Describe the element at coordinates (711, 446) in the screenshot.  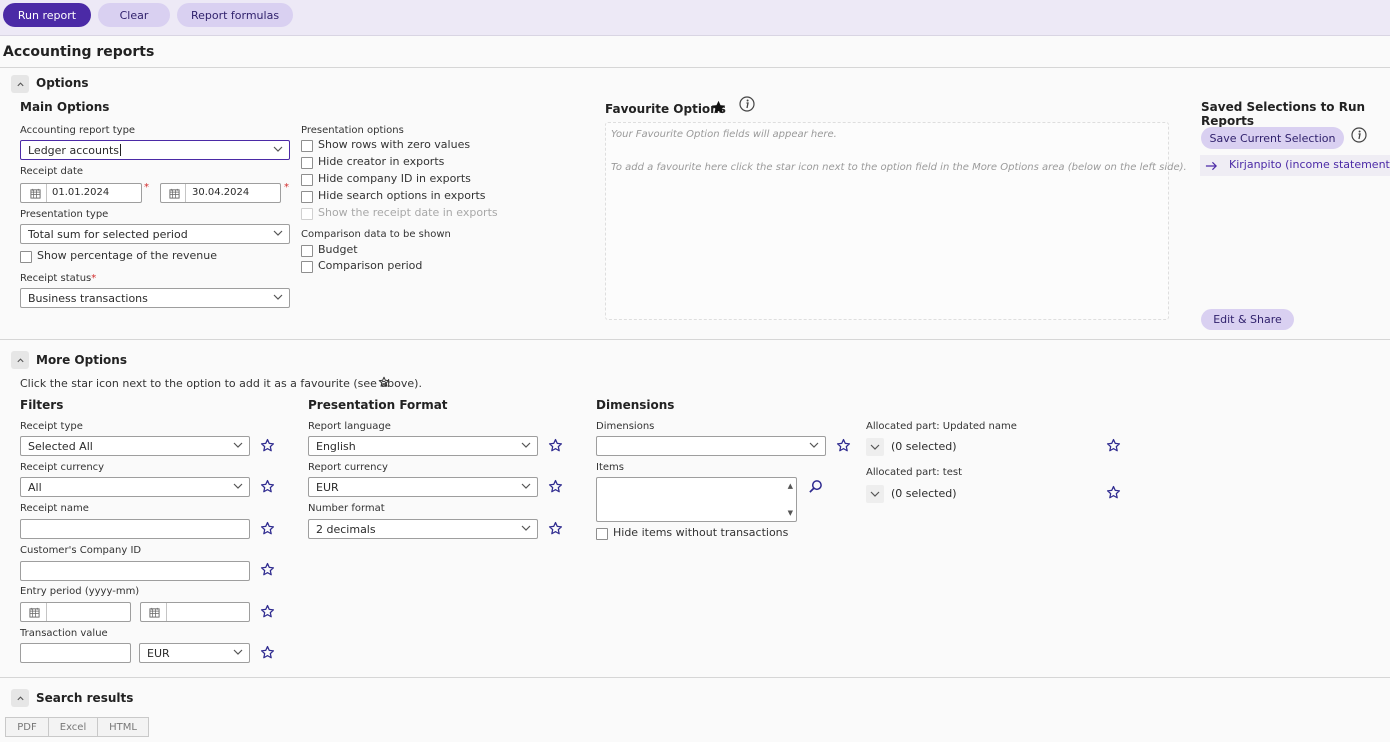
I see `dimensions-select` at that location.